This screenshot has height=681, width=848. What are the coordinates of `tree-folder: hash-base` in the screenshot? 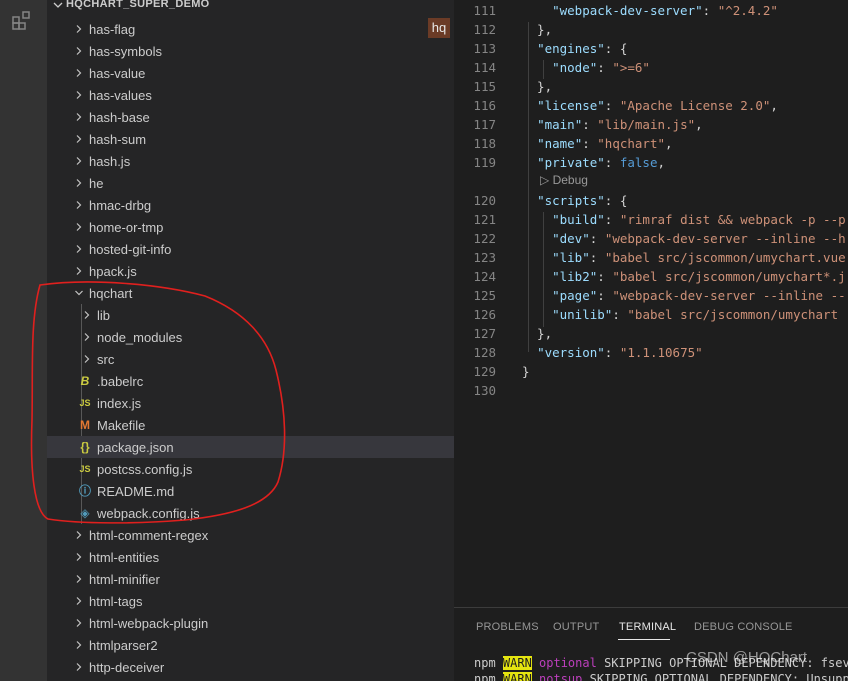 It's located at (250, 117).